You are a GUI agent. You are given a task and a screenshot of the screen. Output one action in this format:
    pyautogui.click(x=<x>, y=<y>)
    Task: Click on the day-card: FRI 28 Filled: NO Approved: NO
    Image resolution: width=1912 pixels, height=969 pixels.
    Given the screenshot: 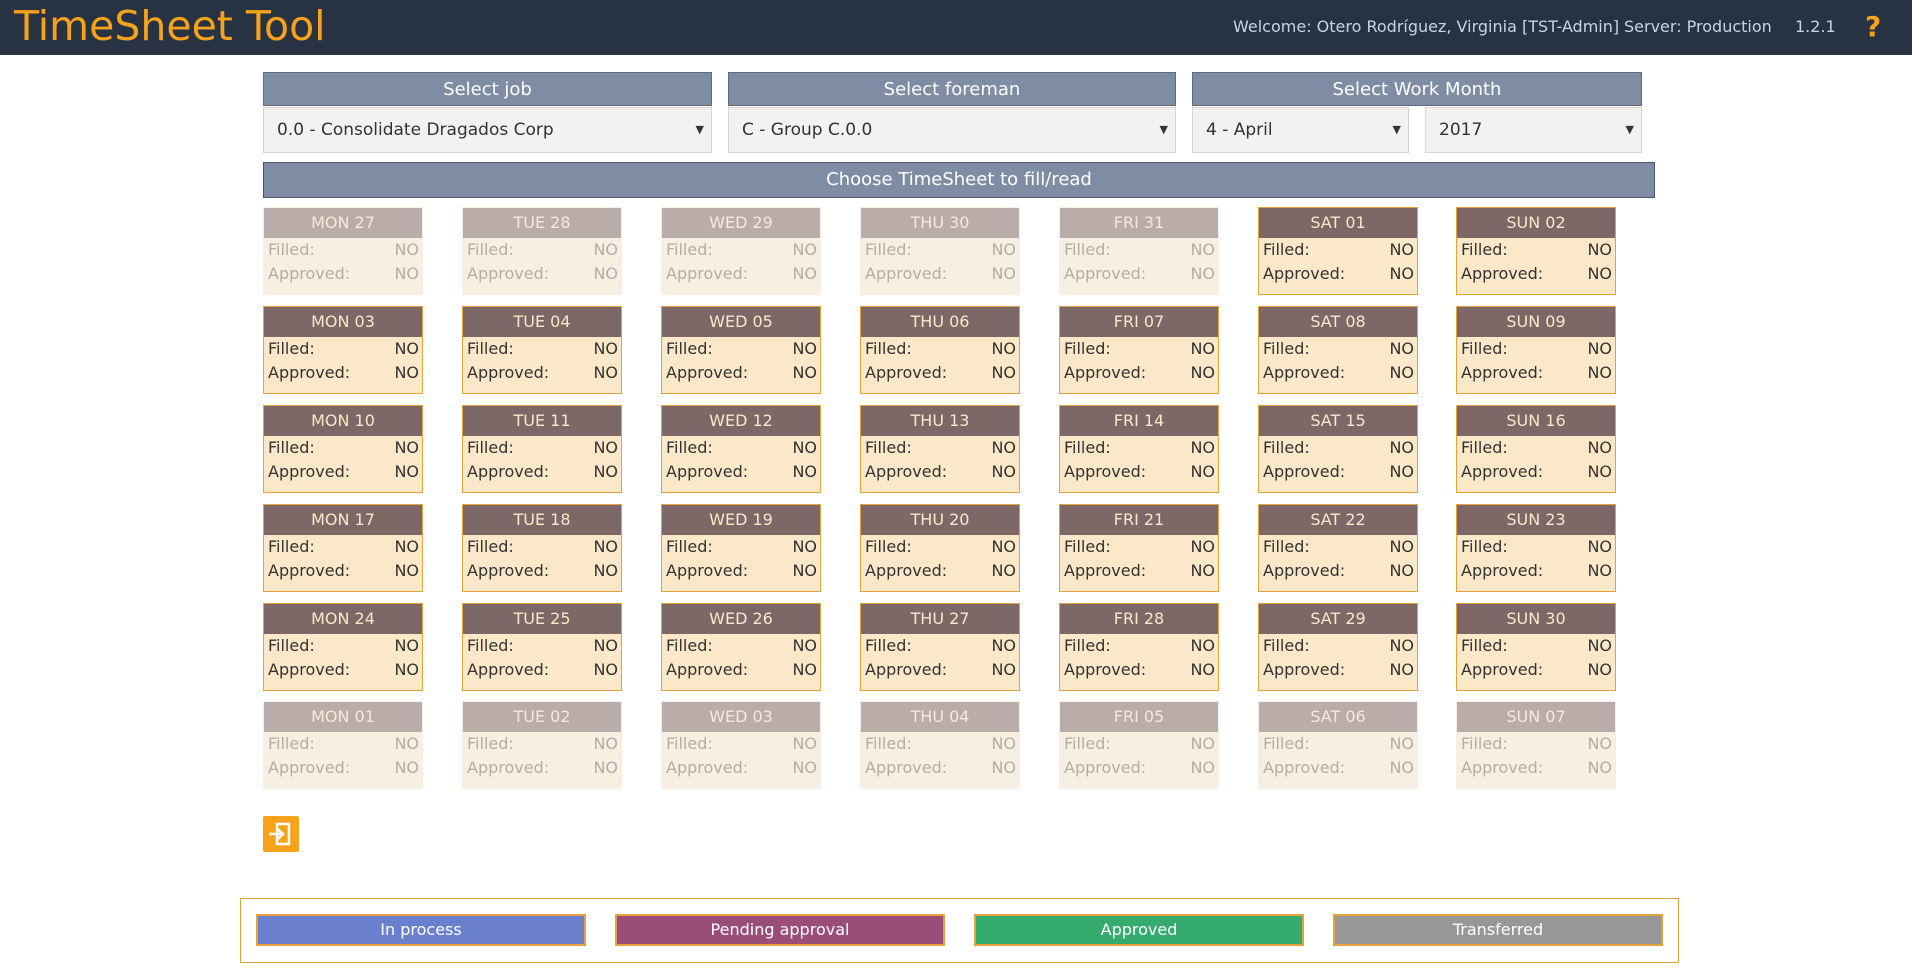 What is the action you would take?
    pyautogui.click(x=1139, y=647)
    